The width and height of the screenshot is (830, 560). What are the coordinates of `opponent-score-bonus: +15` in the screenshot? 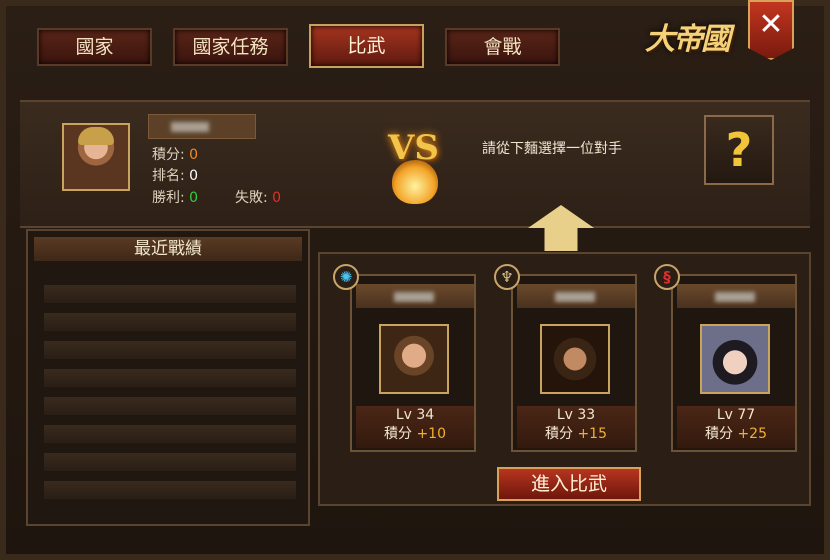 It's located at (592, 434).